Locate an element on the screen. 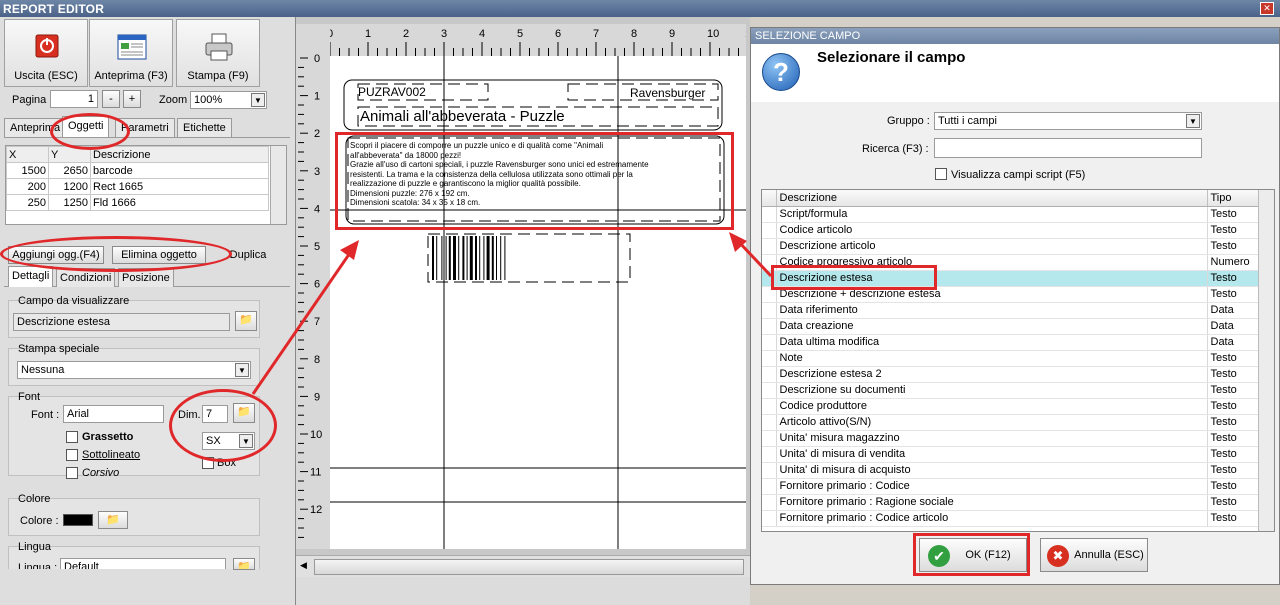  field-row: Codice produttore Testo is located at coordinates (1012, 406).